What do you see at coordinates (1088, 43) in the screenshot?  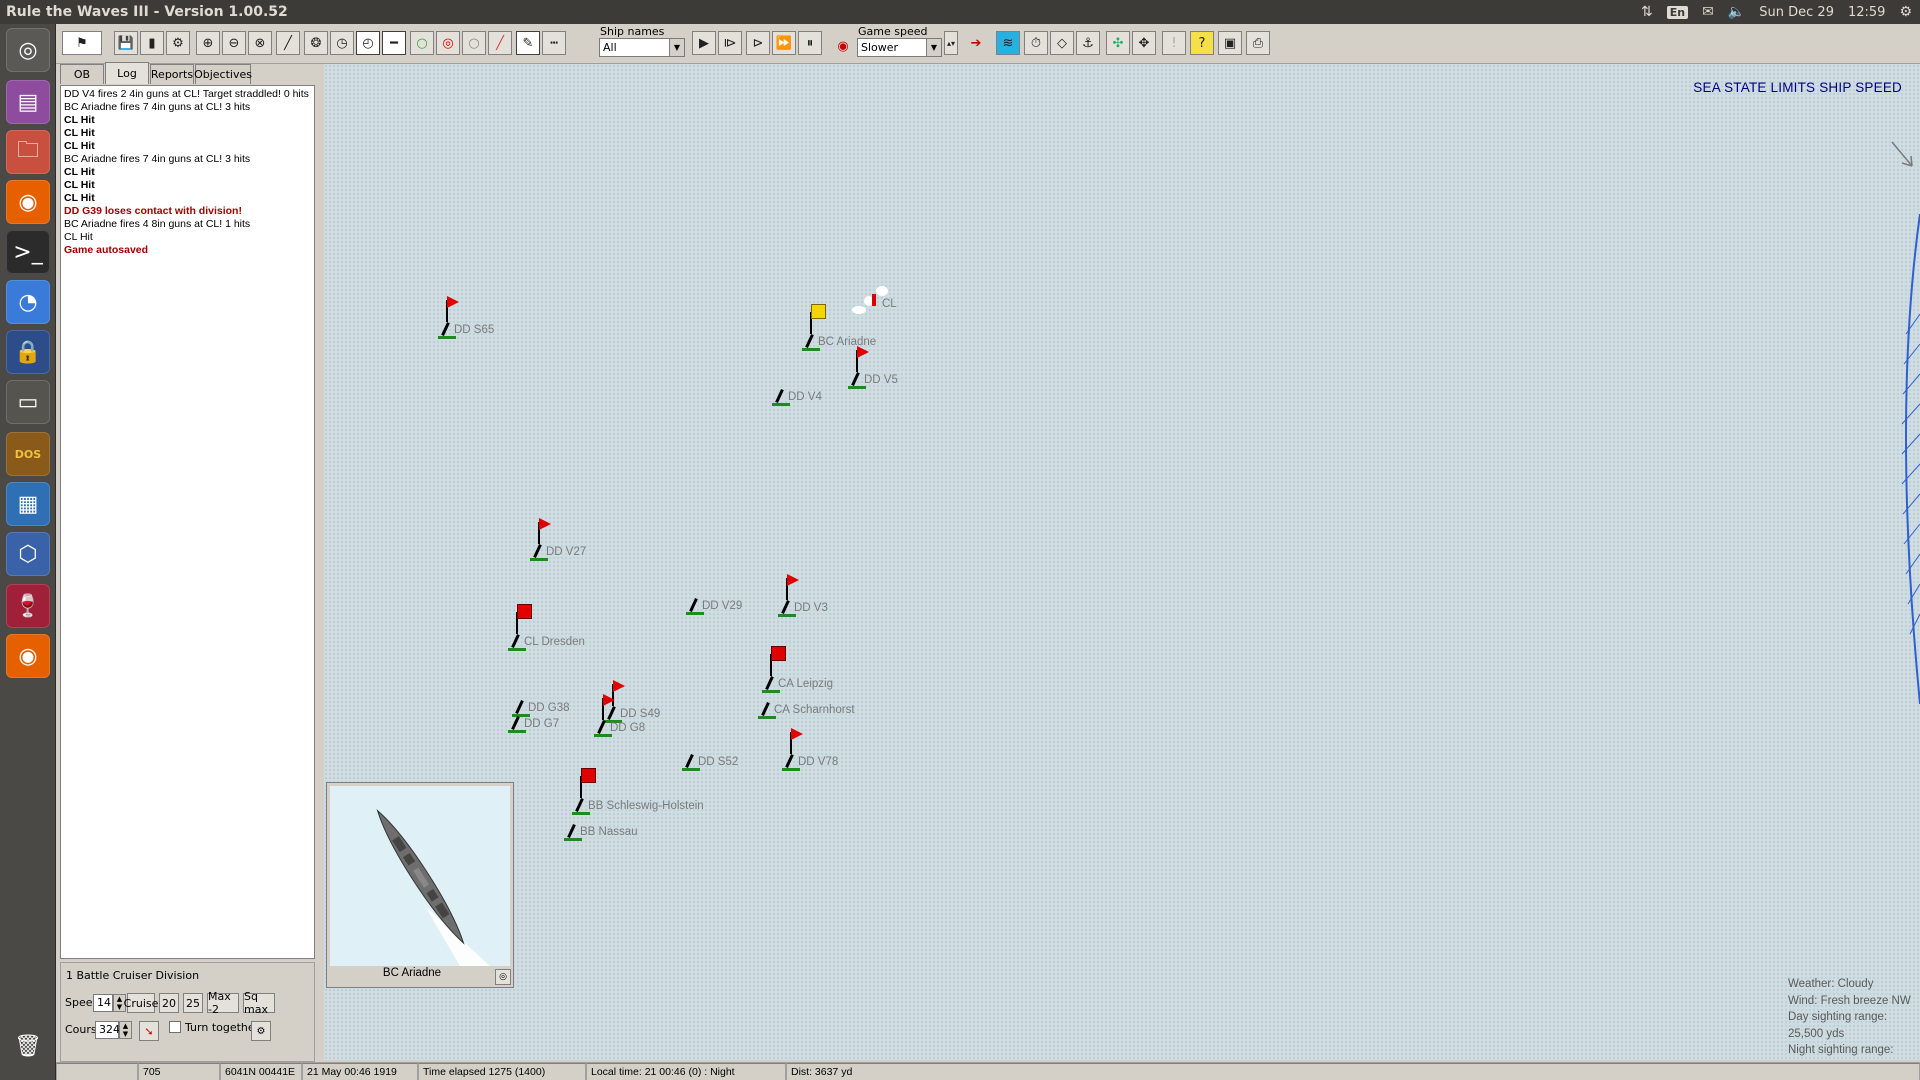 I see `anchor-icon: ⚓` at bounding box center [1088, 43].